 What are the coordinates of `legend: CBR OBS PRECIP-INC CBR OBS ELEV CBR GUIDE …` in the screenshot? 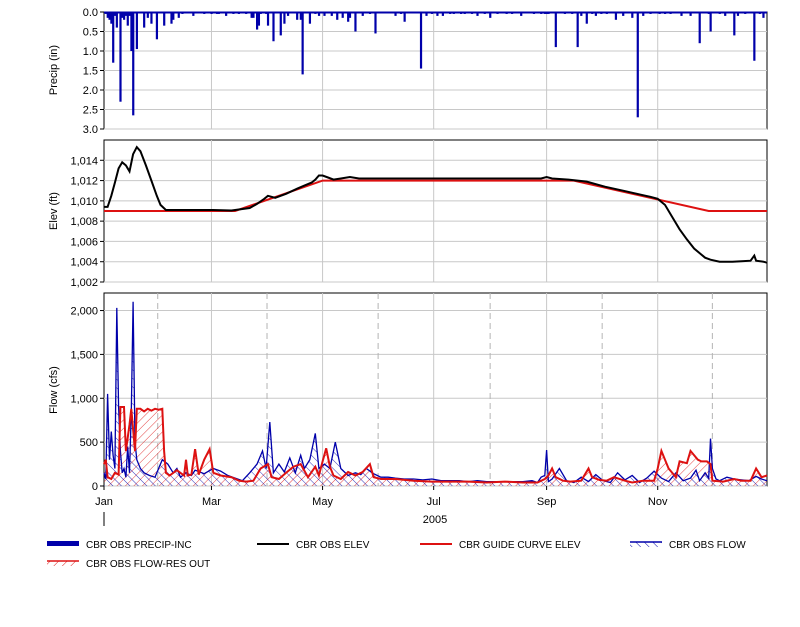 It's located at (396, 555).